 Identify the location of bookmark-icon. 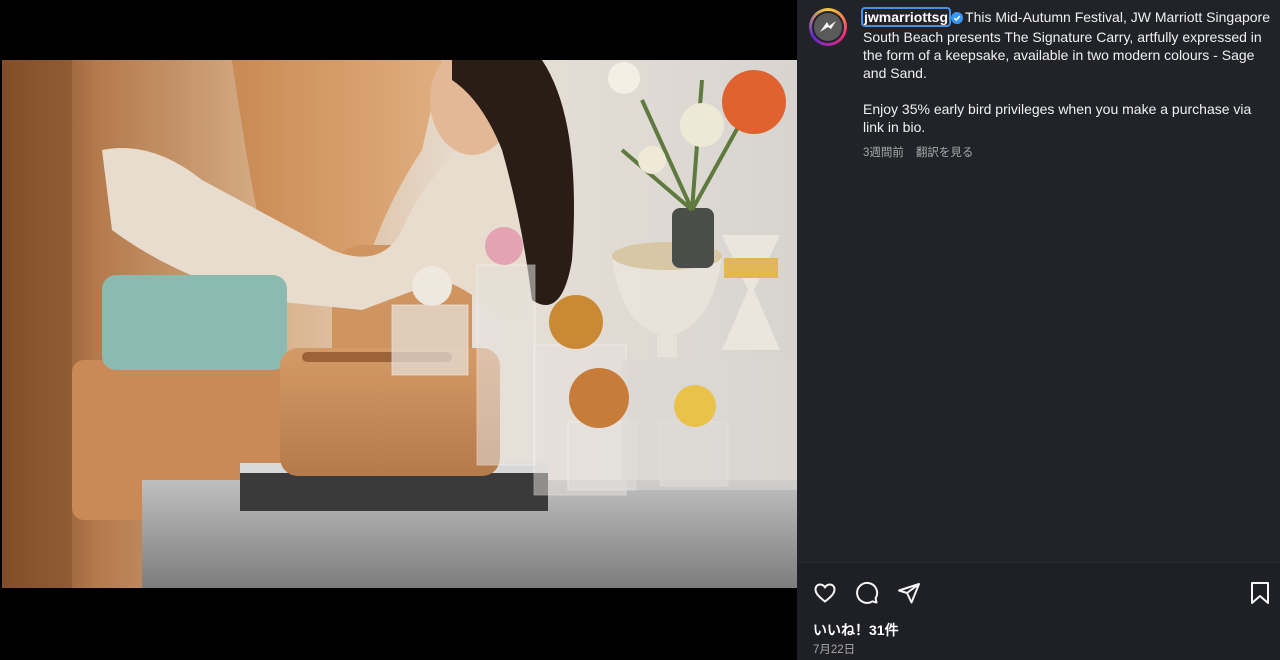
(1260, 593).